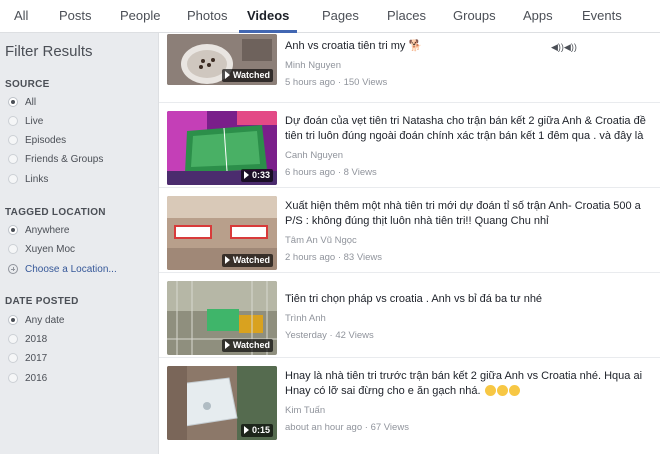 This screenshot has width=660, height=454. What do you see at coordinates (27, 84) in the screenshot?
I see `source-heading: SOURCE` at bounding box center [27, 84].